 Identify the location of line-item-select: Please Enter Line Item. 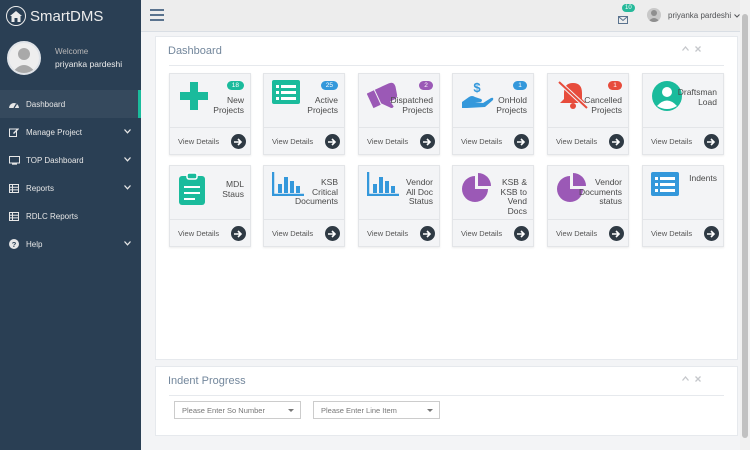
(376, 410).